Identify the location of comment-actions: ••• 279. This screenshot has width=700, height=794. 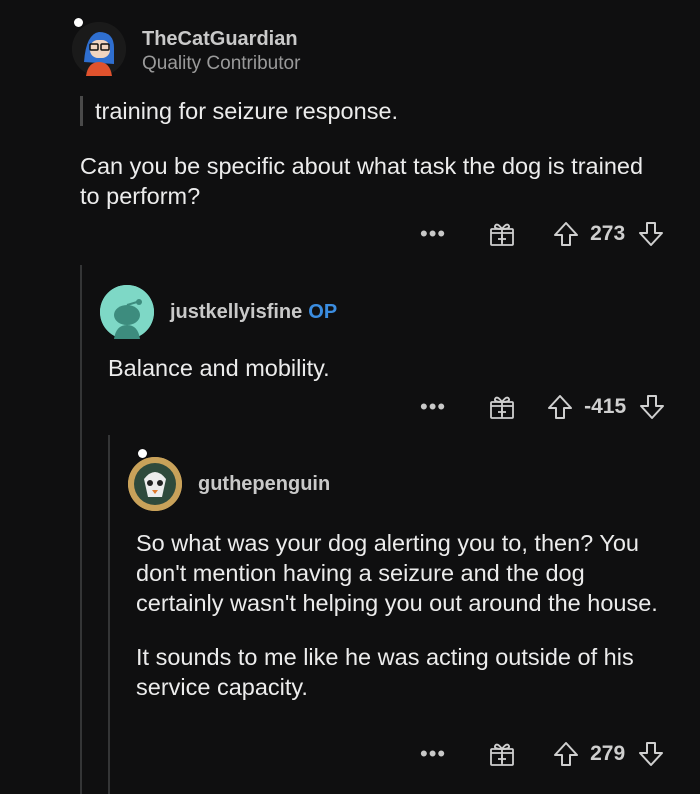
(542, 754).